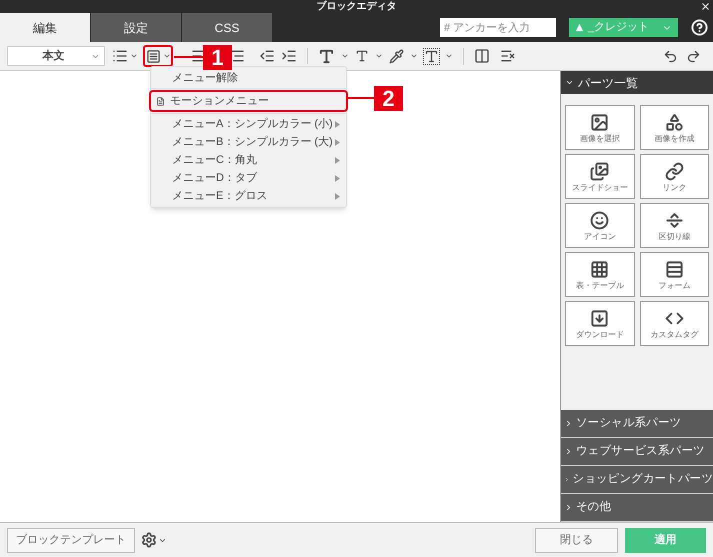 This screenshot has width=713, height=557. Describe the element at coordinates (248, 160) in the screenshot. I see `menu-item: メニューC：角丸` at that location.